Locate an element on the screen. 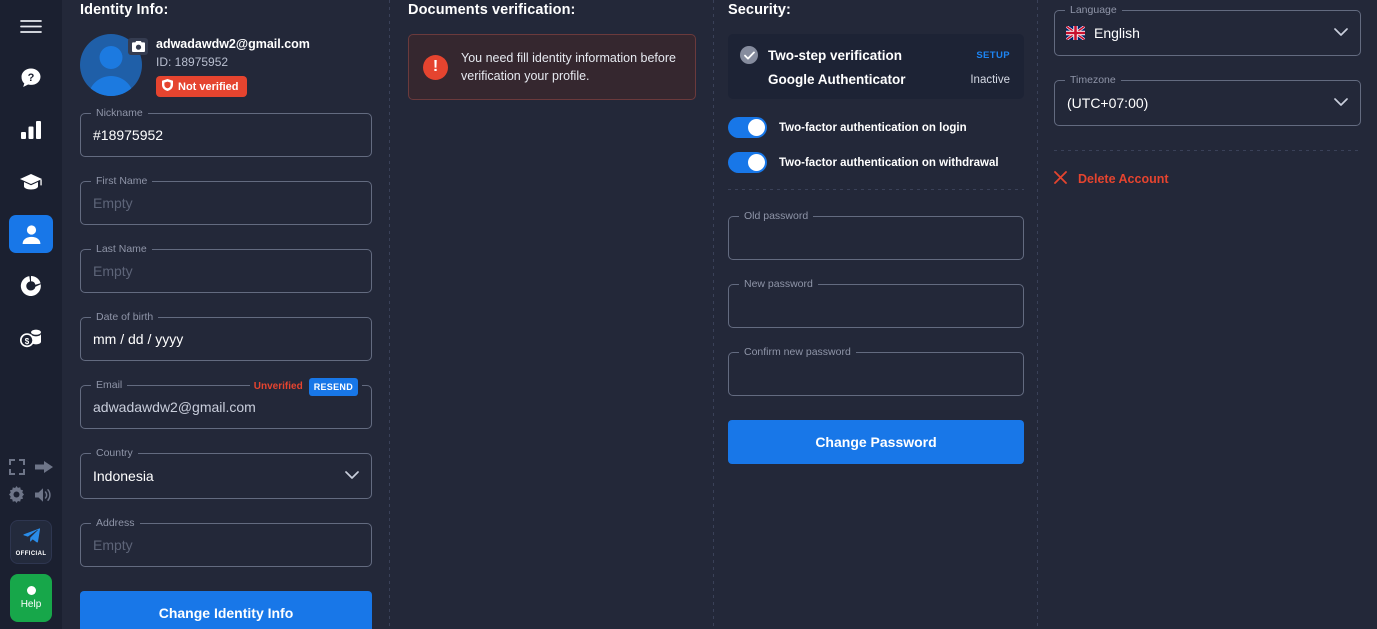  change-identity-info-button: Change Identity Info is located at coordinates (226, 610).